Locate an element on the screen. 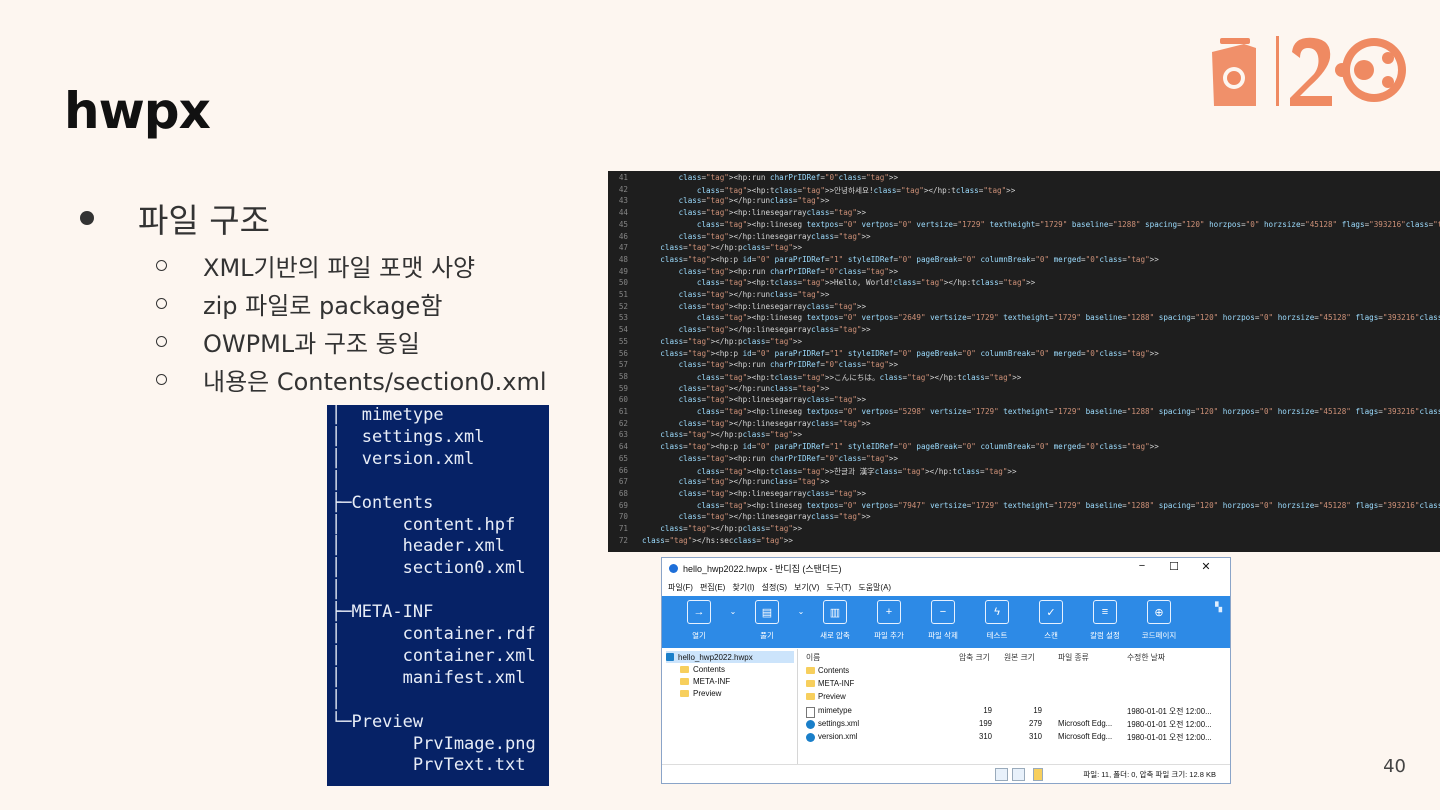  tree-item-contents: Contents is located at coordinates (702, 669).